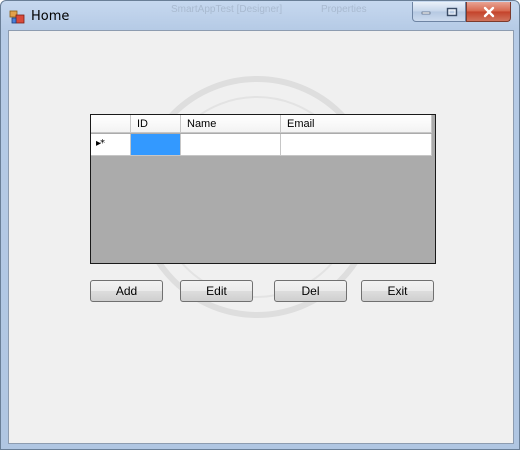 This screenshot has width=520, height=450. Describe the element at coordinates (100, 143) in the screenshot. I see `new-row-marker: ▸*` at that location.